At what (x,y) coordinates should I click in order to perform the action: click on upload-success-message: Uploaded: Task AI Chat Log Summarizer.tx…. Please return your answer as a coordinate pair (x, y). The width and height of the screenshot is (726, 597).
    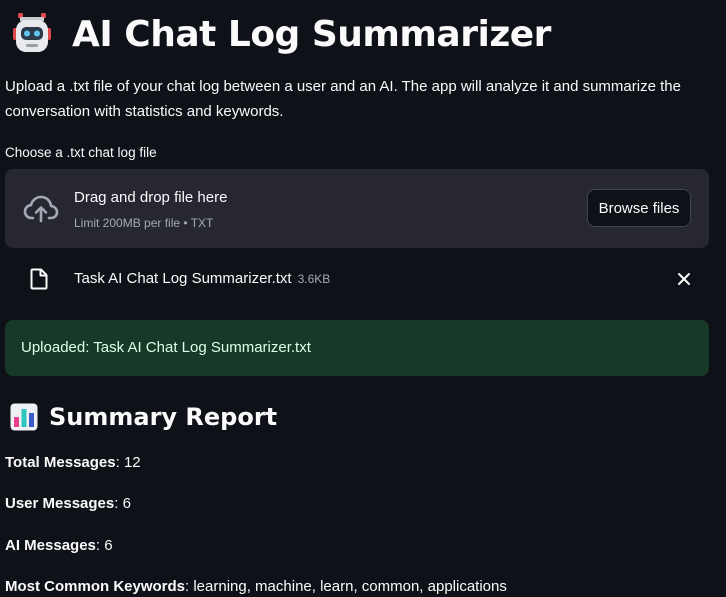
    Looking at the image, I should click on (166, 347).